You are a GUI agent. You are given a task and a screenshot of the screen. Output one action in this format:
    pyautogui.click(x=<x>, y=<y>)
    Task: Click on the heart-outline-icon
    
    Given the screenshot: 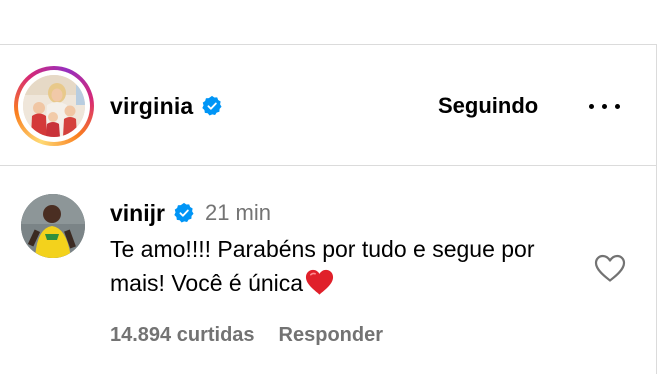 What is the action you would take?
    pyautogui.click(x=610, y=268)
    